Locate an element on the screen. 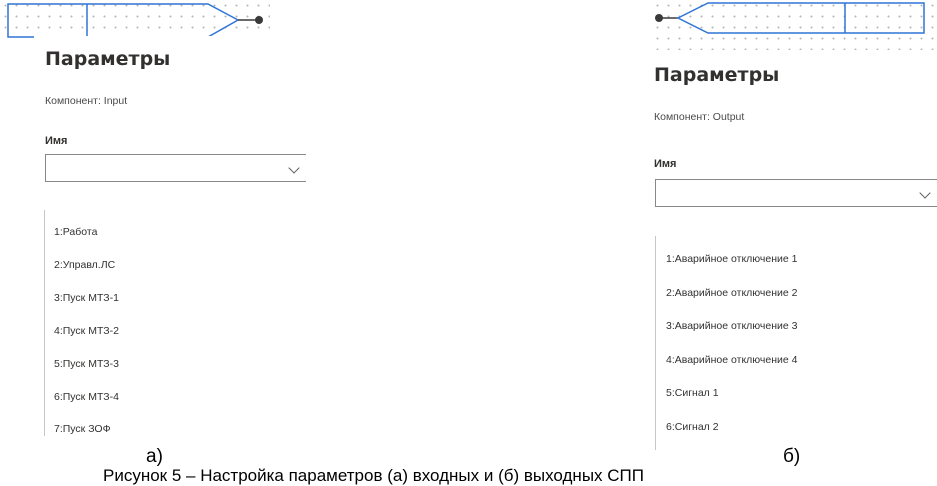 This screenshot has width=937, height=486. figure-caption-a: а) is located at coordinates (154, 456).